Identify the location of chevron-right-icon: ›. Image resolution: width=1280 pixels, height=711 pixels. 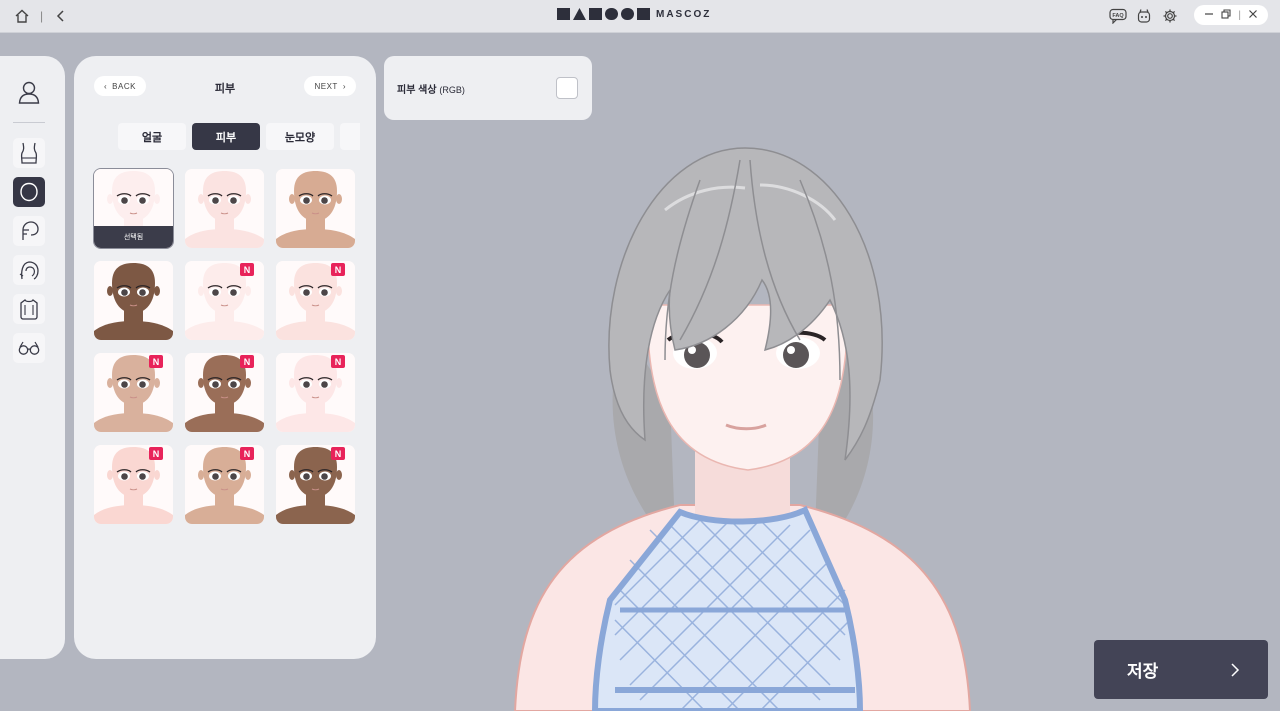
(344, 86).